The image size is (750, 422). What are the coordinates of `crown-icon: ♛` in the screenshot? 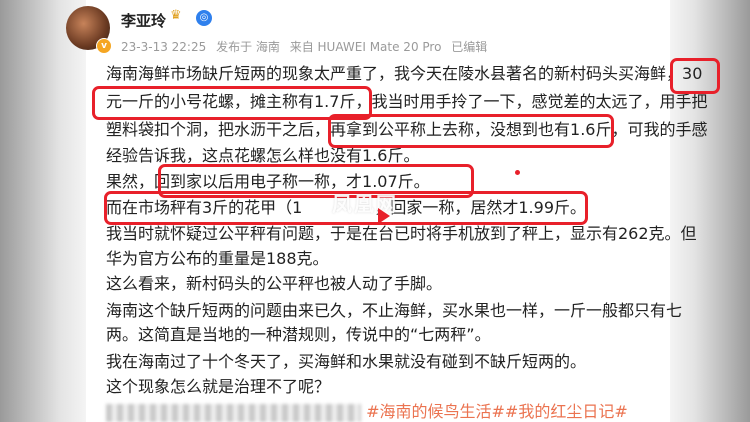 It's located at (176, 15).